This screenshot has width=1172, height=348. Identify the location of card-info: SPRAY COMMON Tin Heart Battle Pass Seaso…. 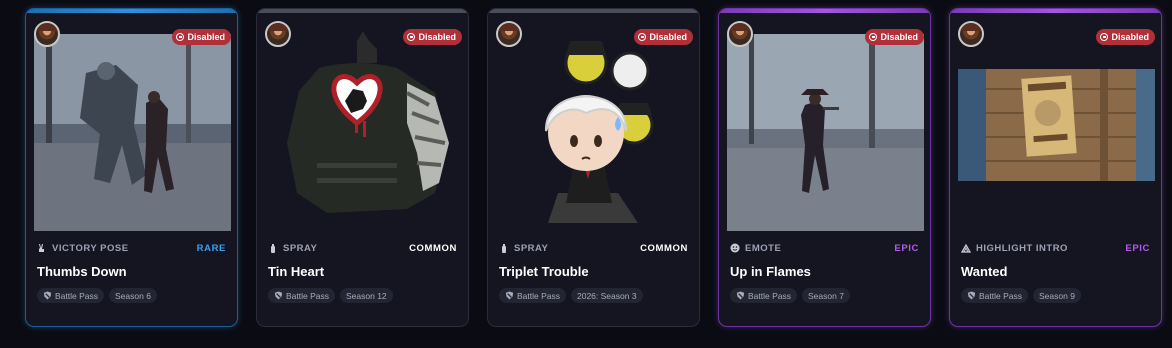
(362, 278).